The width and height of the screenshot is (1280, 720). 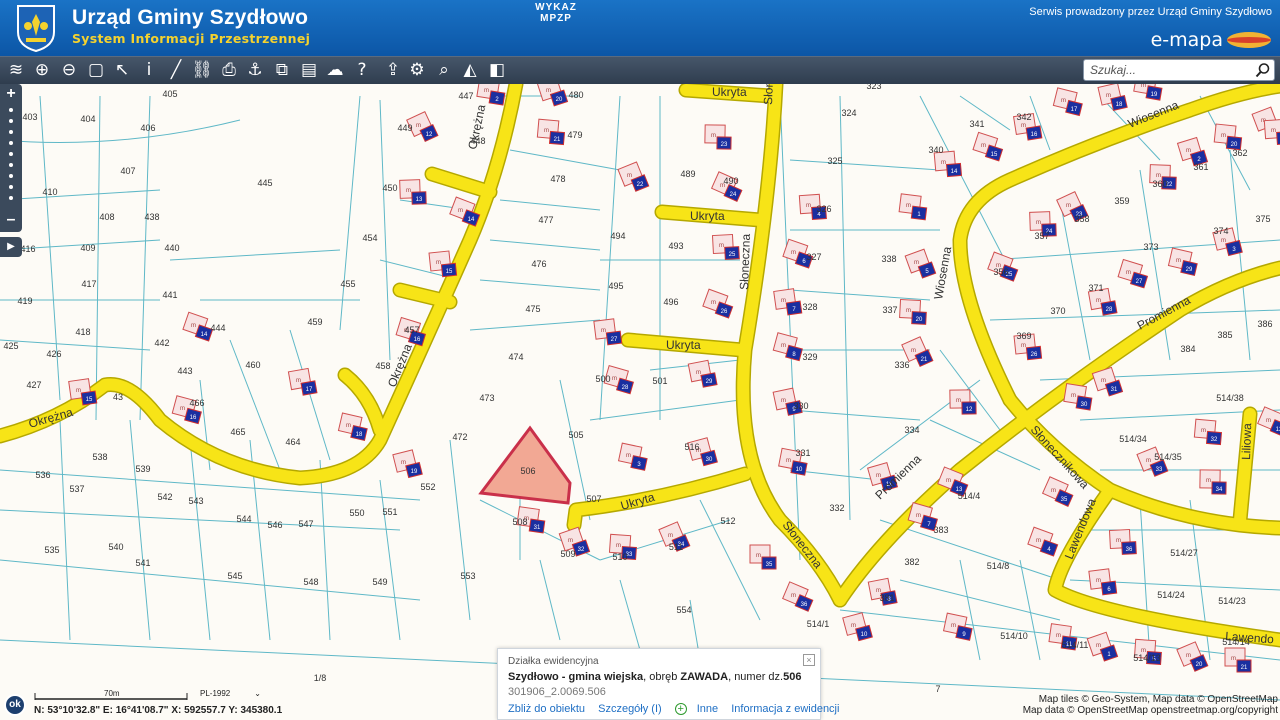 What do you see at coordinates (639, 463) in the screenshot?
I see `house-number-badge: 3` at bounding box center [639, 463].